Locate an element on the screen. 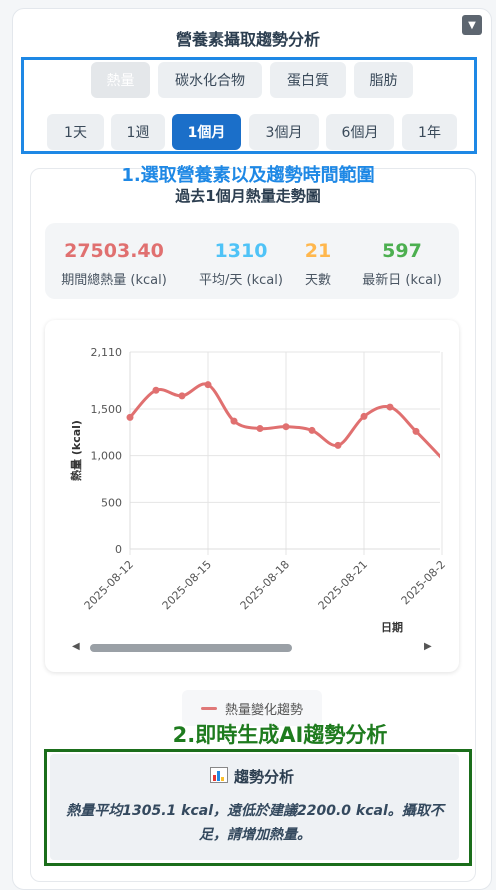  ai-analysis-title-text: 趨勢分析 is located at coordinates (263, 777).